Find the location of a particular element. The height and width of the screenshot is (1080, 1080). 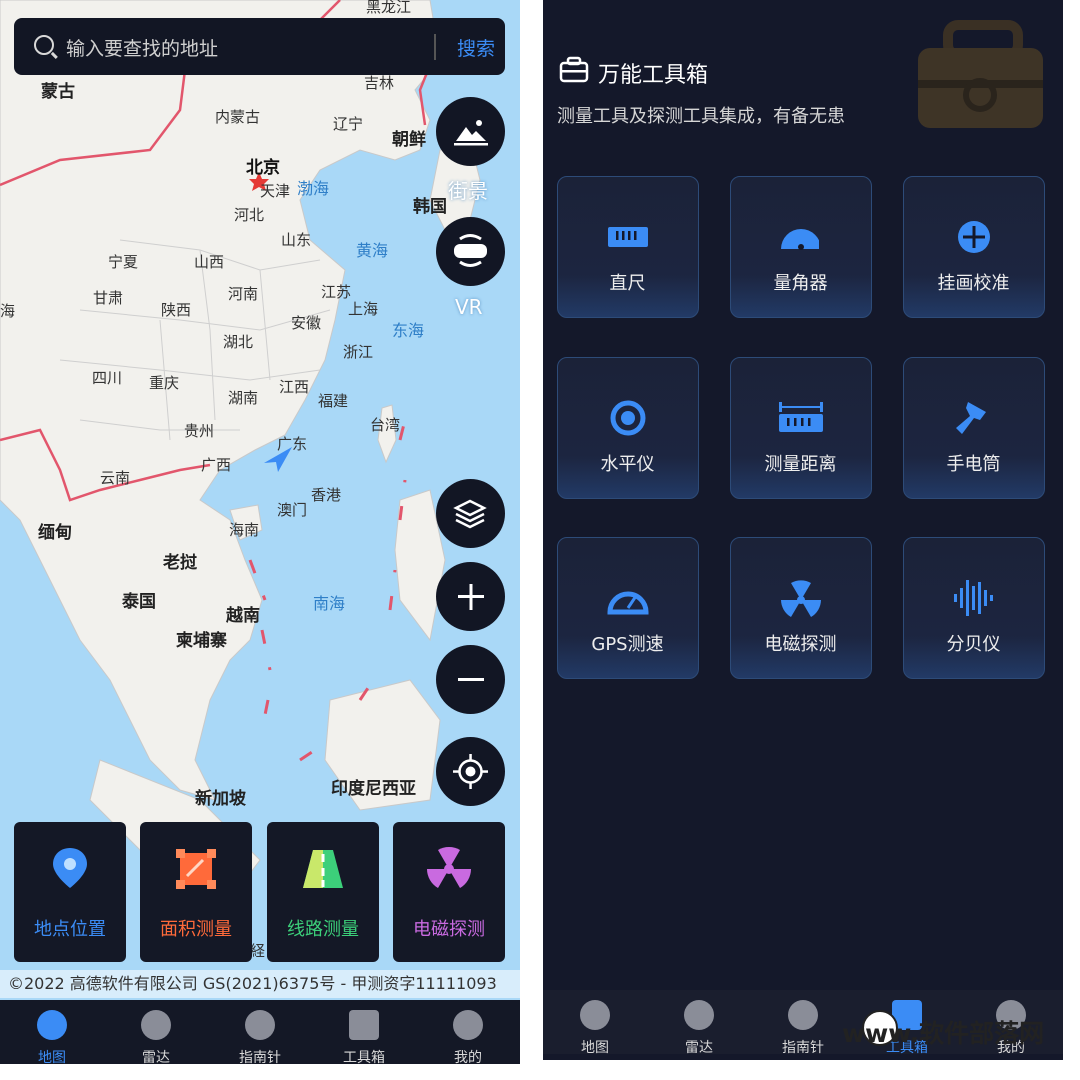

map-label: 山东 is located at coordinates (296, 240).